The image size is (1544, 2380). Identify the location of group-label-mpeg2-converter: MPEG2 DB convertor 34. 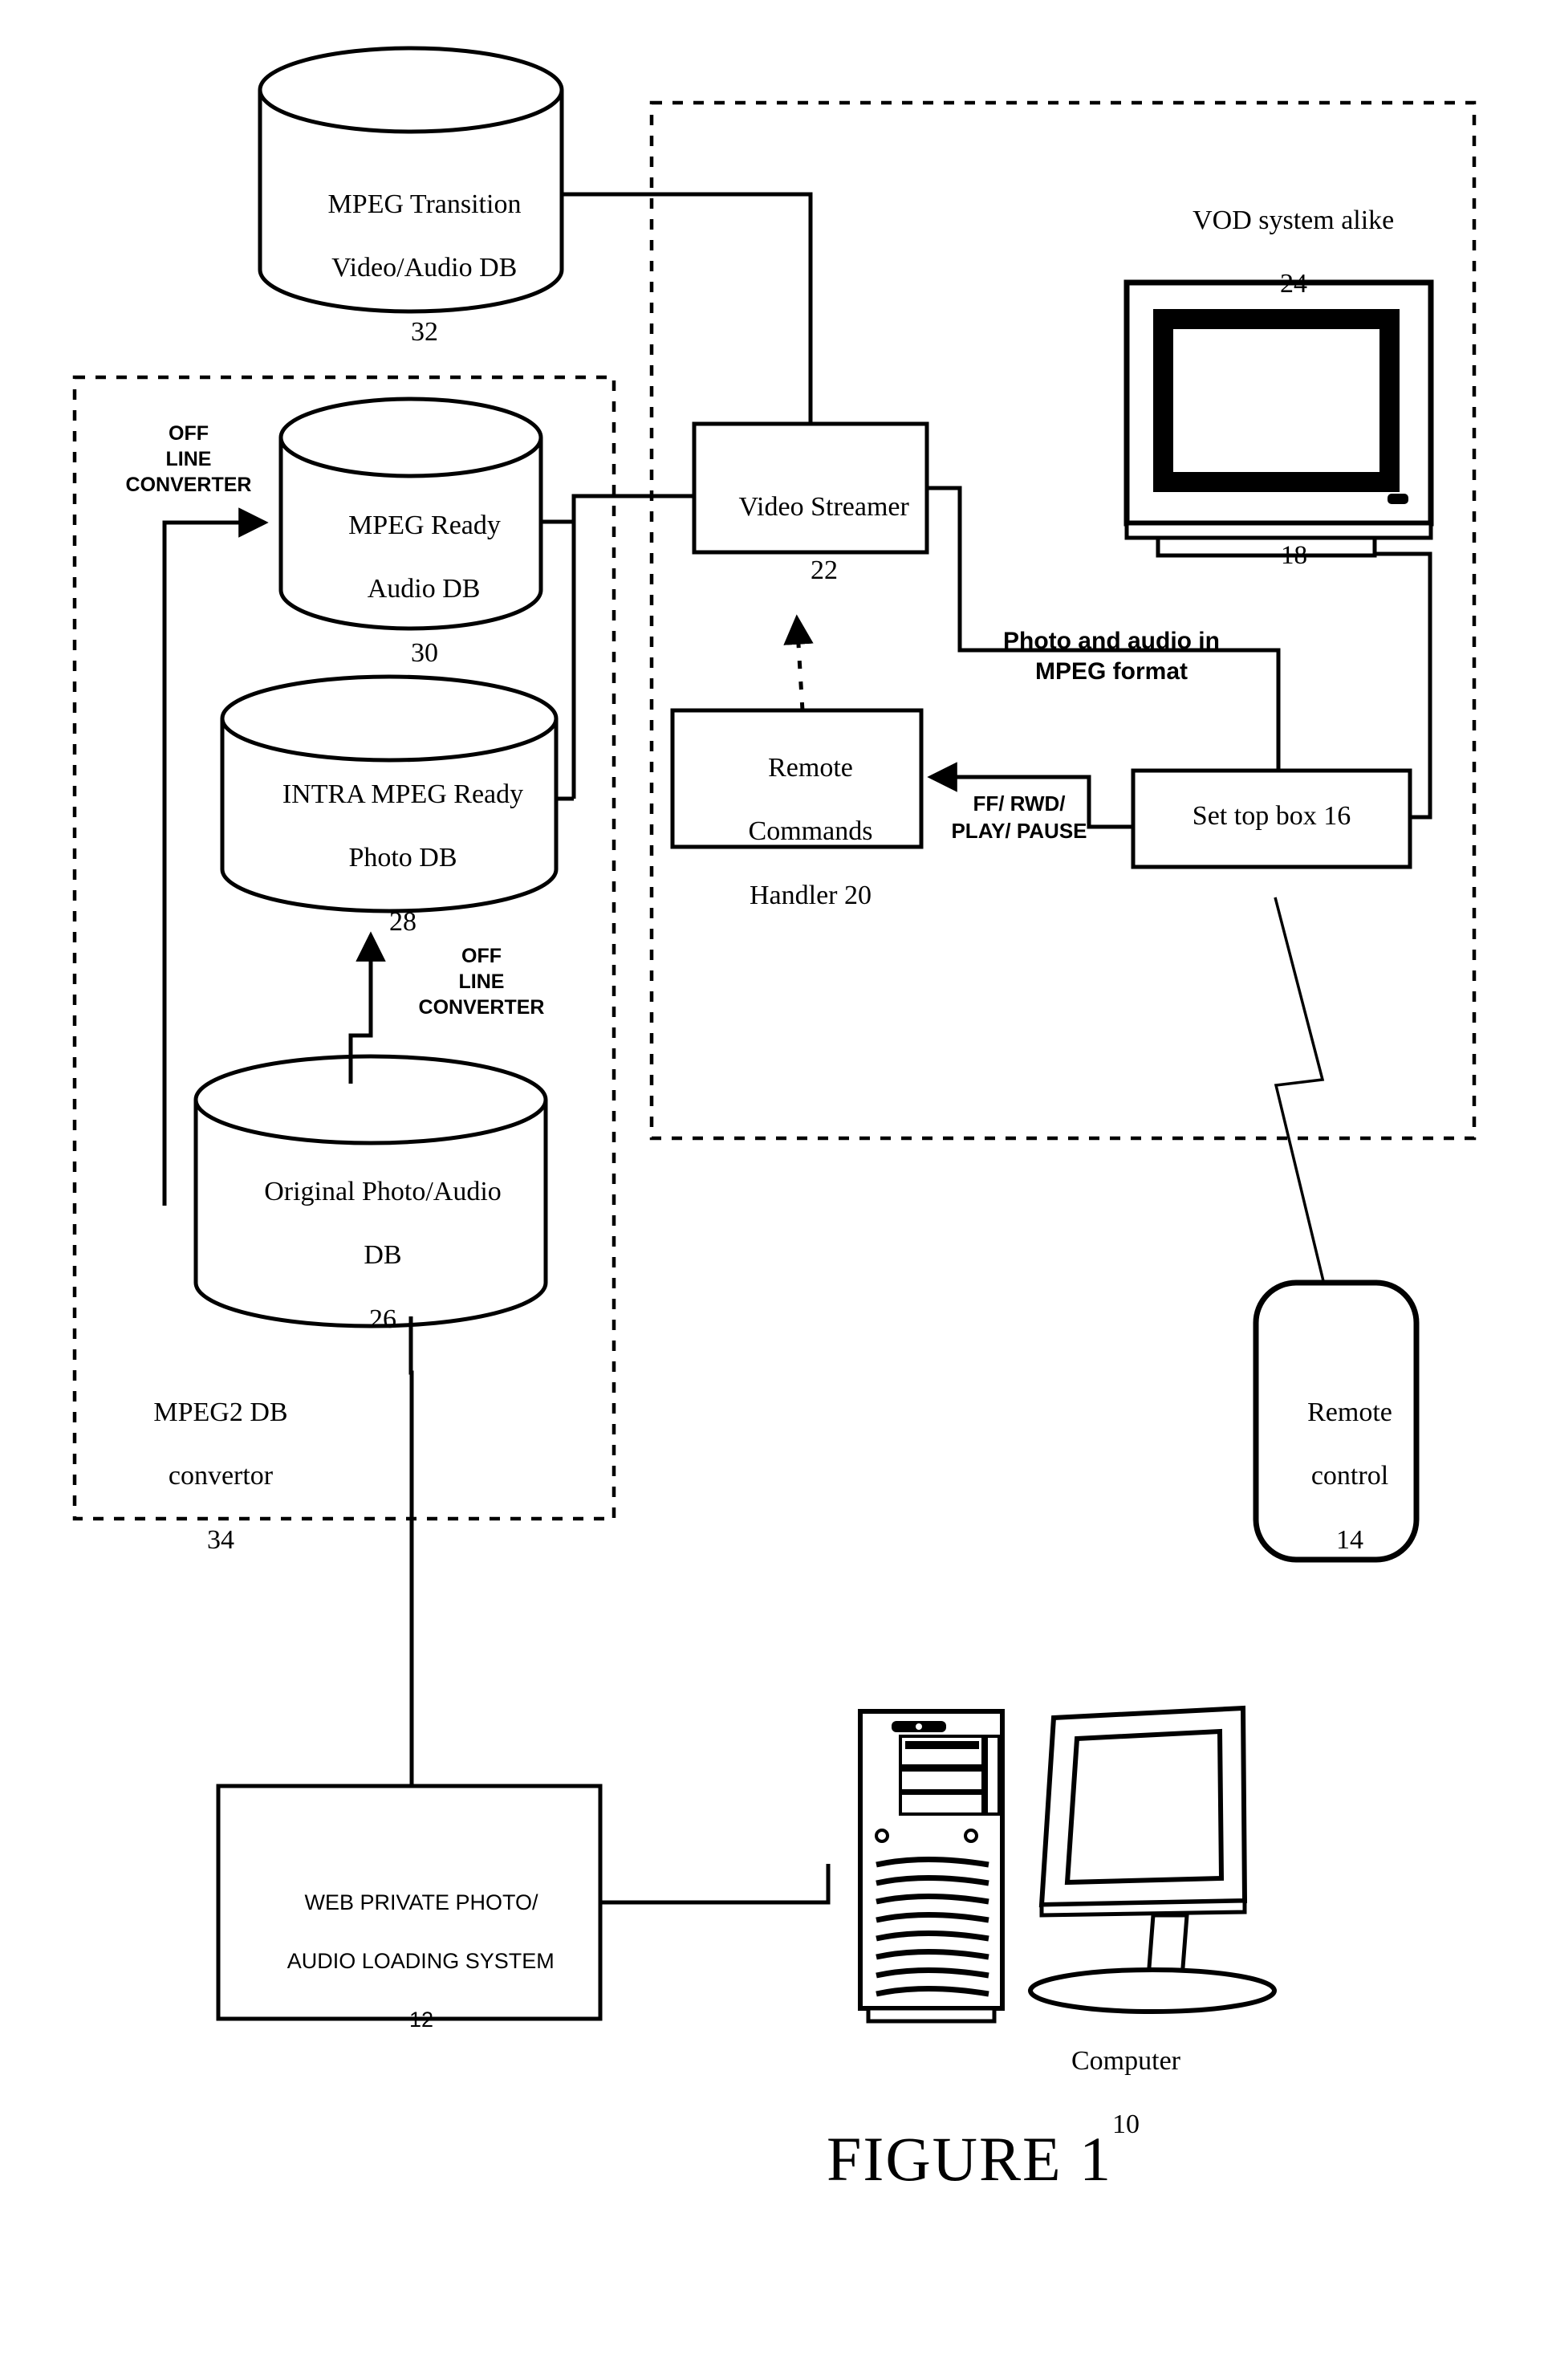
(207, 1476).